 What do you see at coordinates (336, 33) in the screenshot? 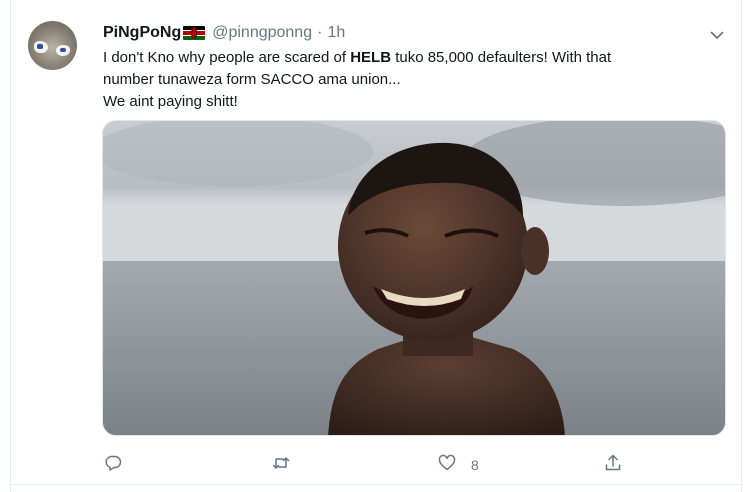
I see `timestamp: 1h` at bounding box center [336, 33].